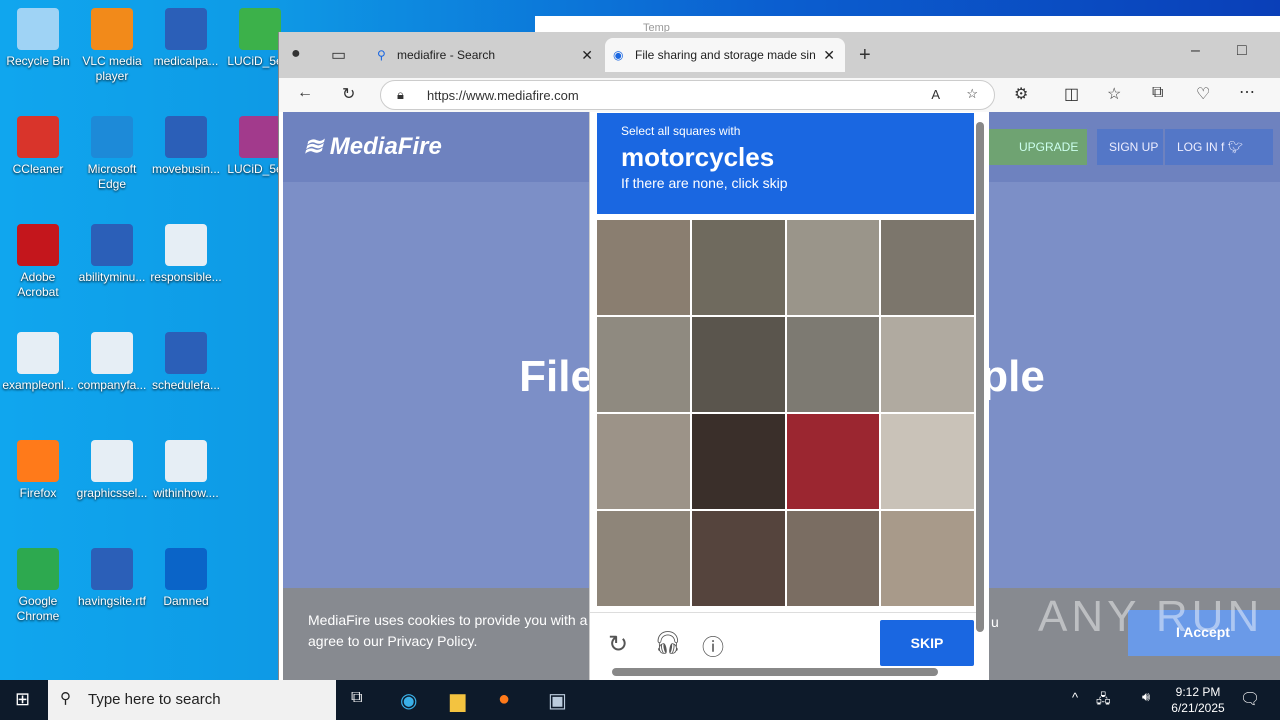 The image size is (1280, 720). Describe the element at coordinates (681, 131) in the screenshot. I see `captcha-instruction: Select all squares with` at that location.